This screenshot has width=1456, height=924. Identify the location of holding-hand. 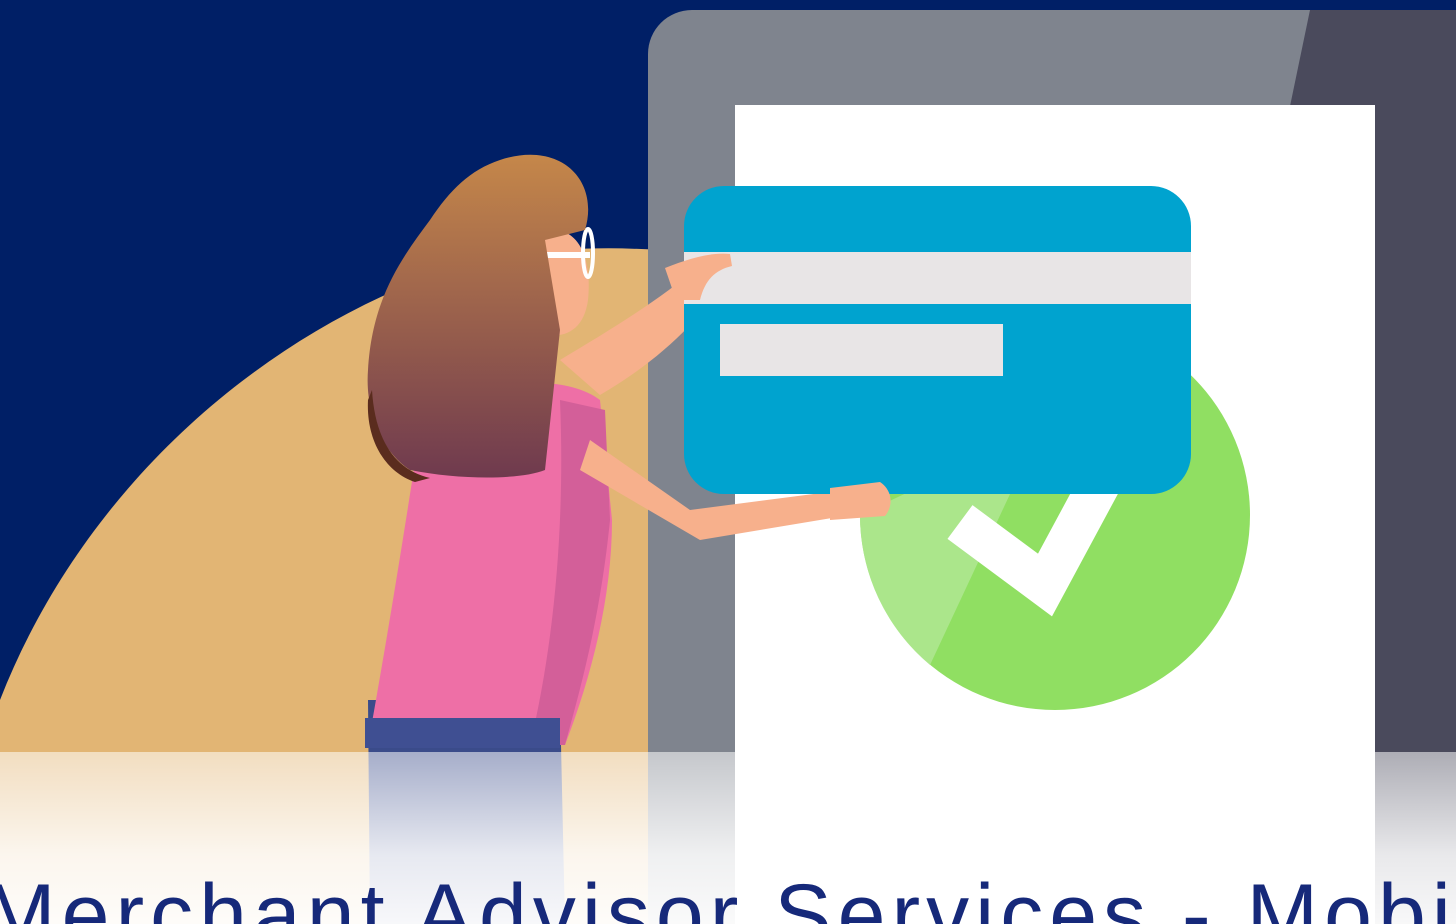
(860, 501).